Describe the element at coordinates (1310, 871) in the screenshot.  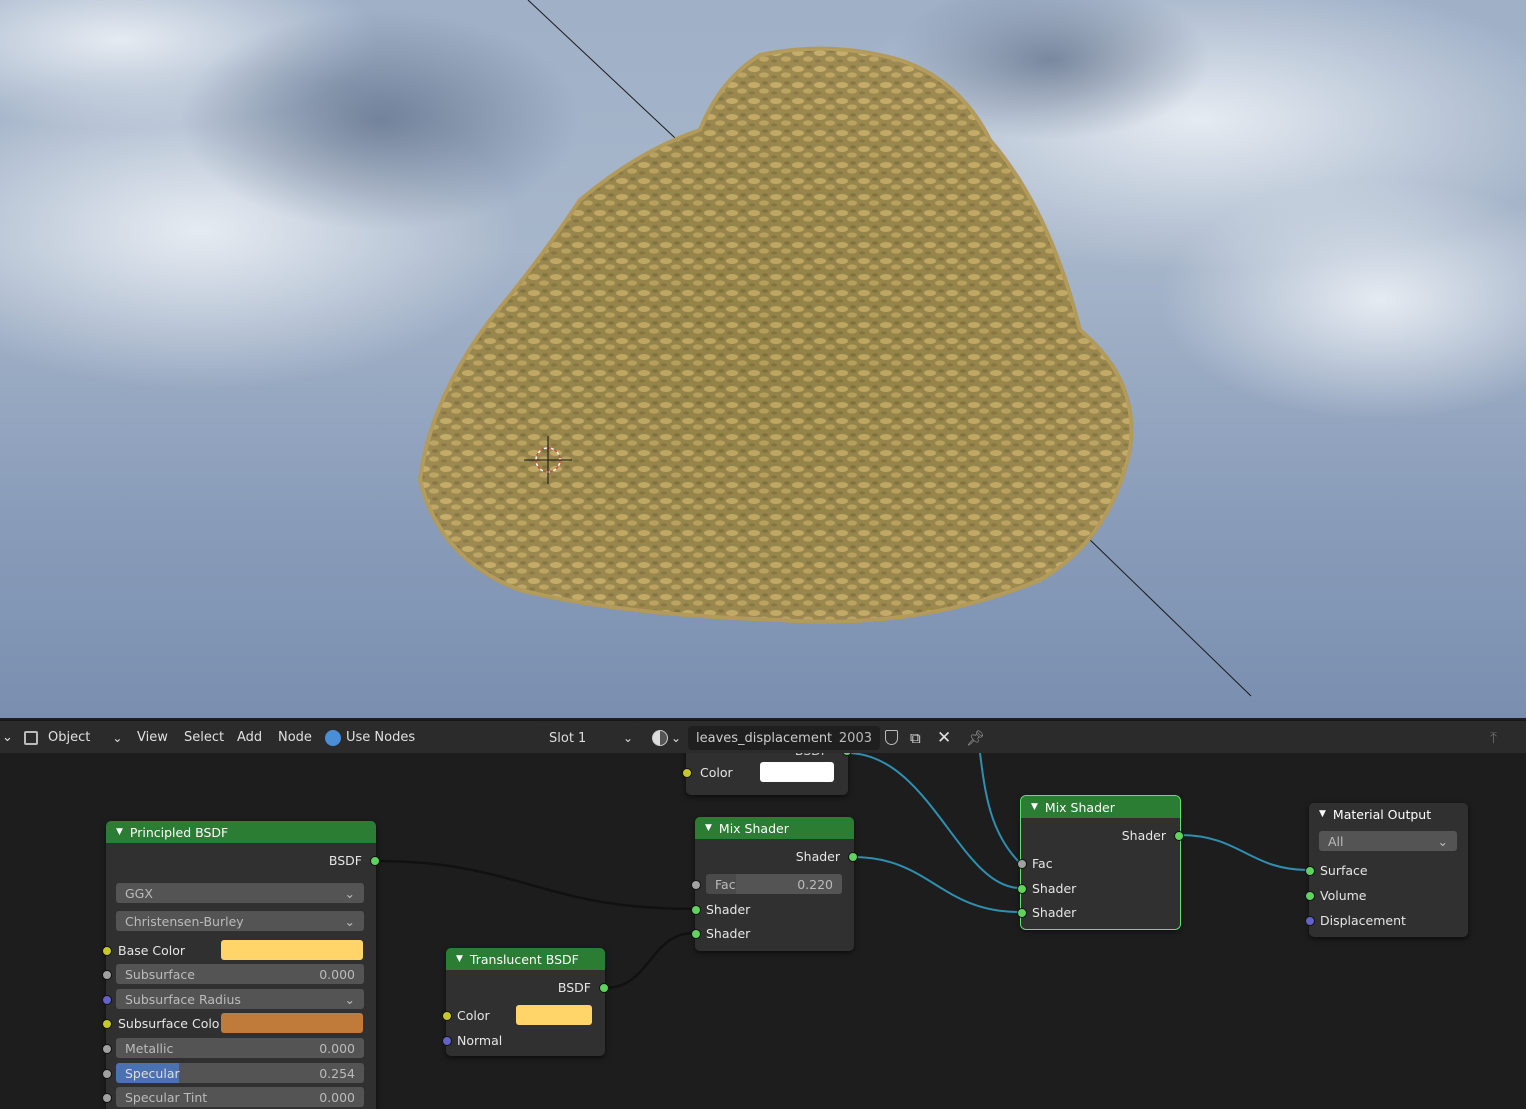
I see `surface-input-socket` at that location.